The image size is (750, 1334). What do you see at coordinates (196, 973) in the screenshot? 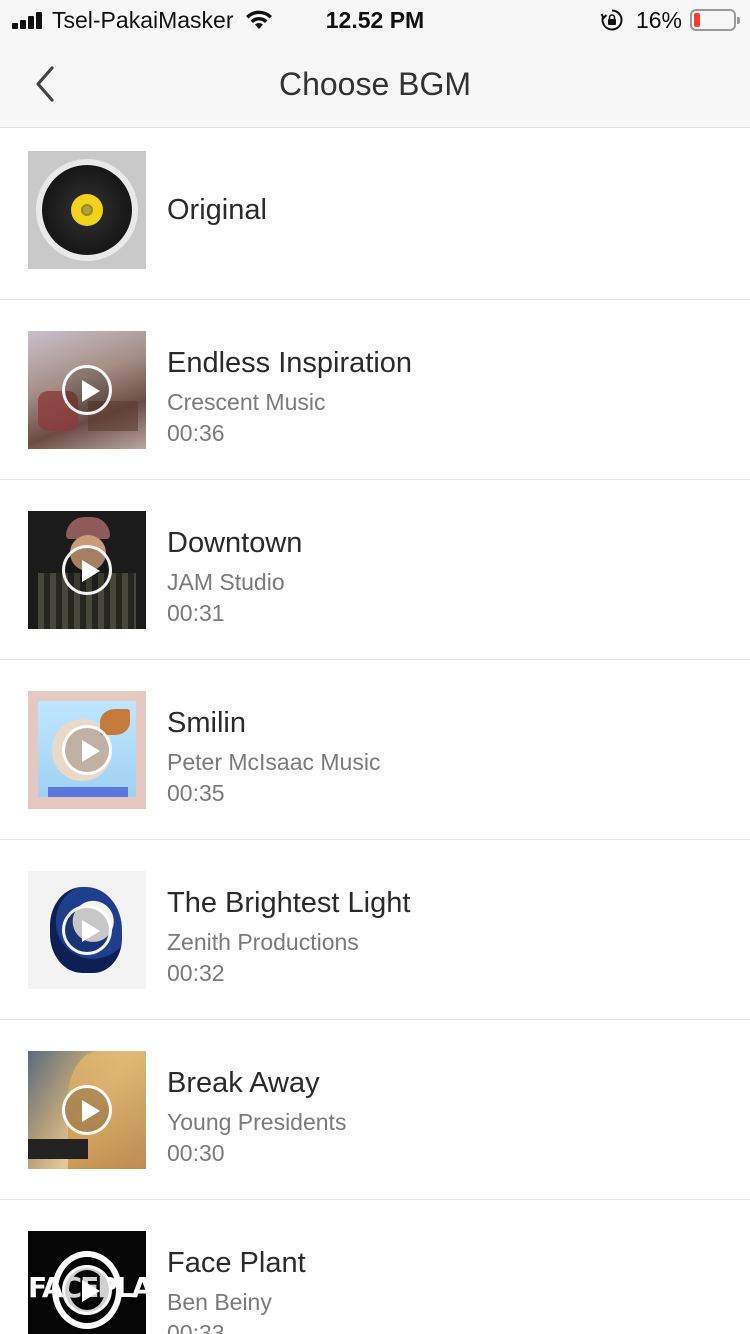
I see `bgm-duration: 00:32` at bounding box center [196, 973].